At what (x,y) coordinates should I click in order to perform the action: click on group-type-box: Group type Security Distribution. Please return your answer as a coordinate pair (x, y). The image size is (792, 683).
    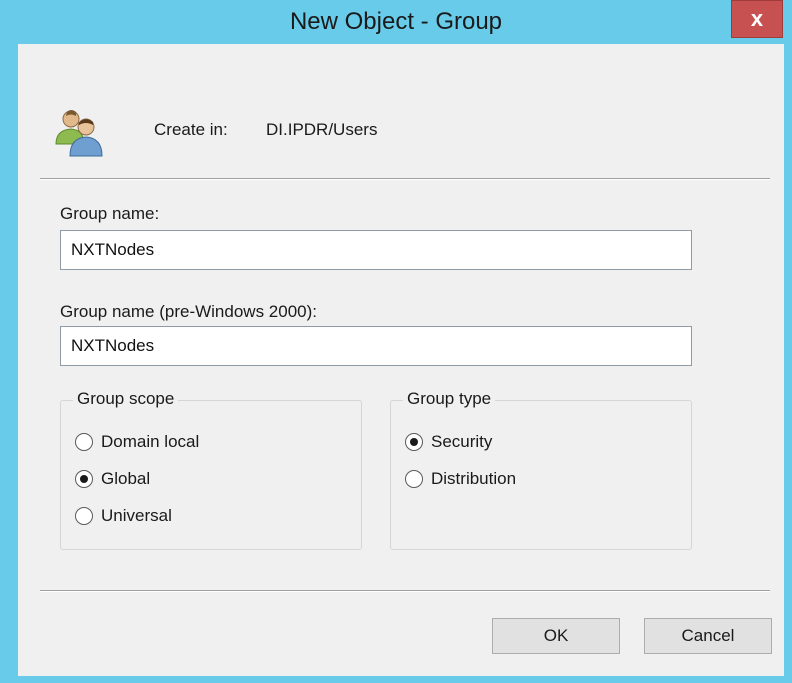
    Looking at the image, I should click on (541, 469).